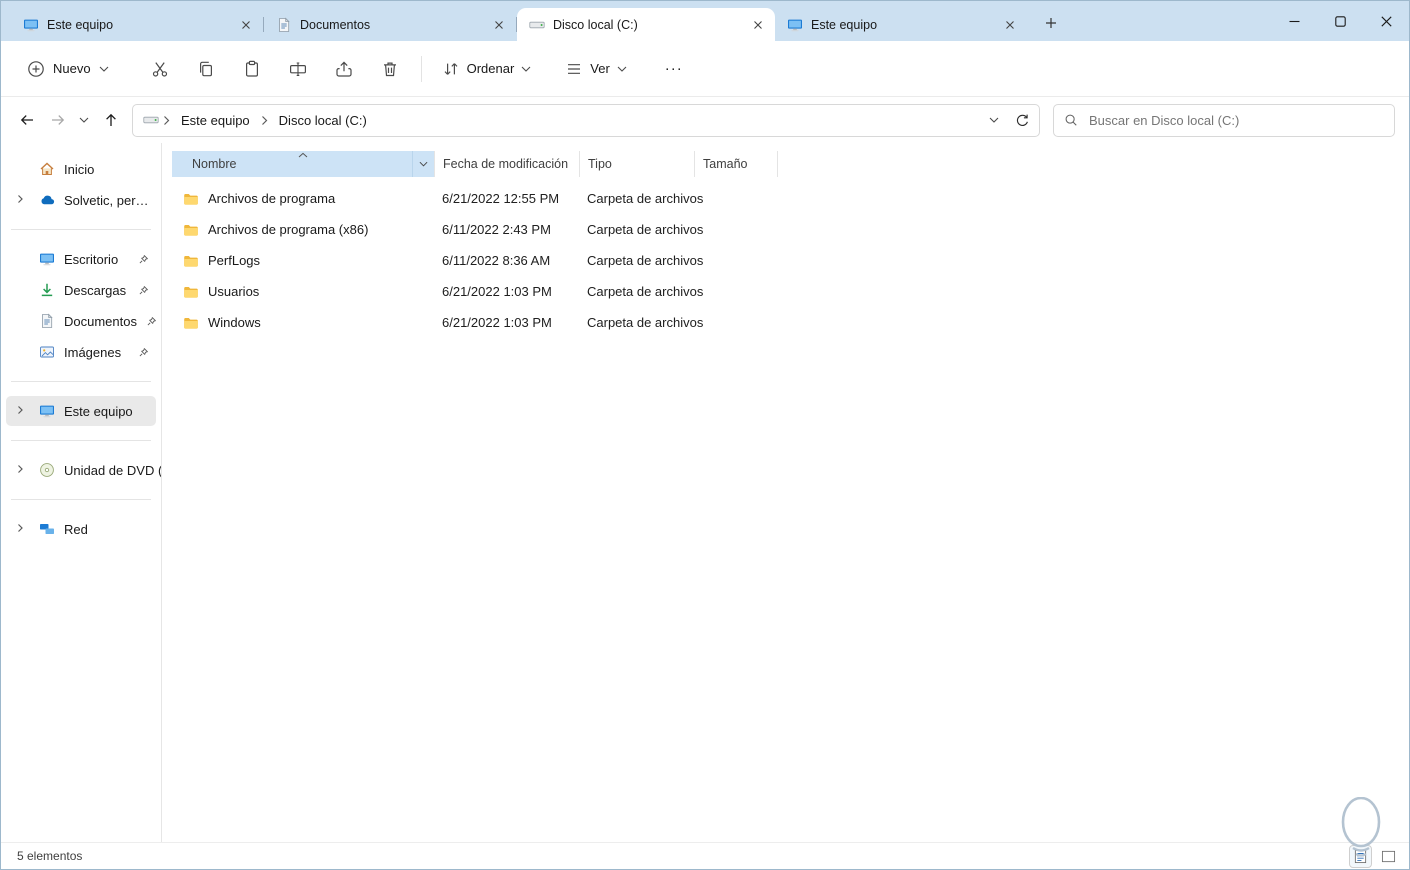  I want to click on delete-button, so click(390, 69).